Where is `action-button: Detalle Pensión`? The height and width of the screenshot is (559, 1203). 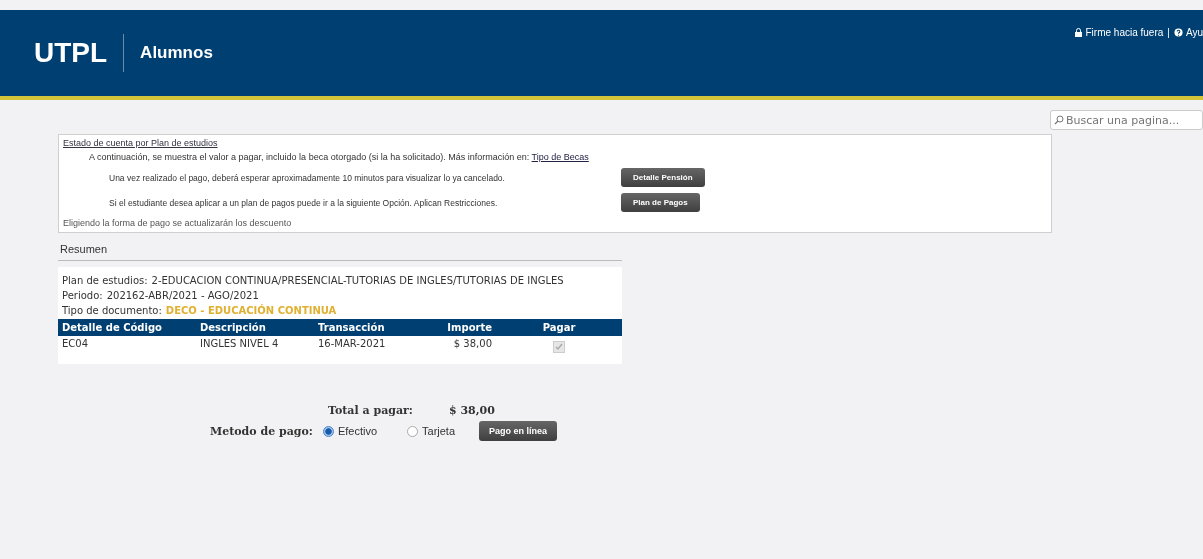
action-button: Detalle Pensión is located at coordinates (663, 177).